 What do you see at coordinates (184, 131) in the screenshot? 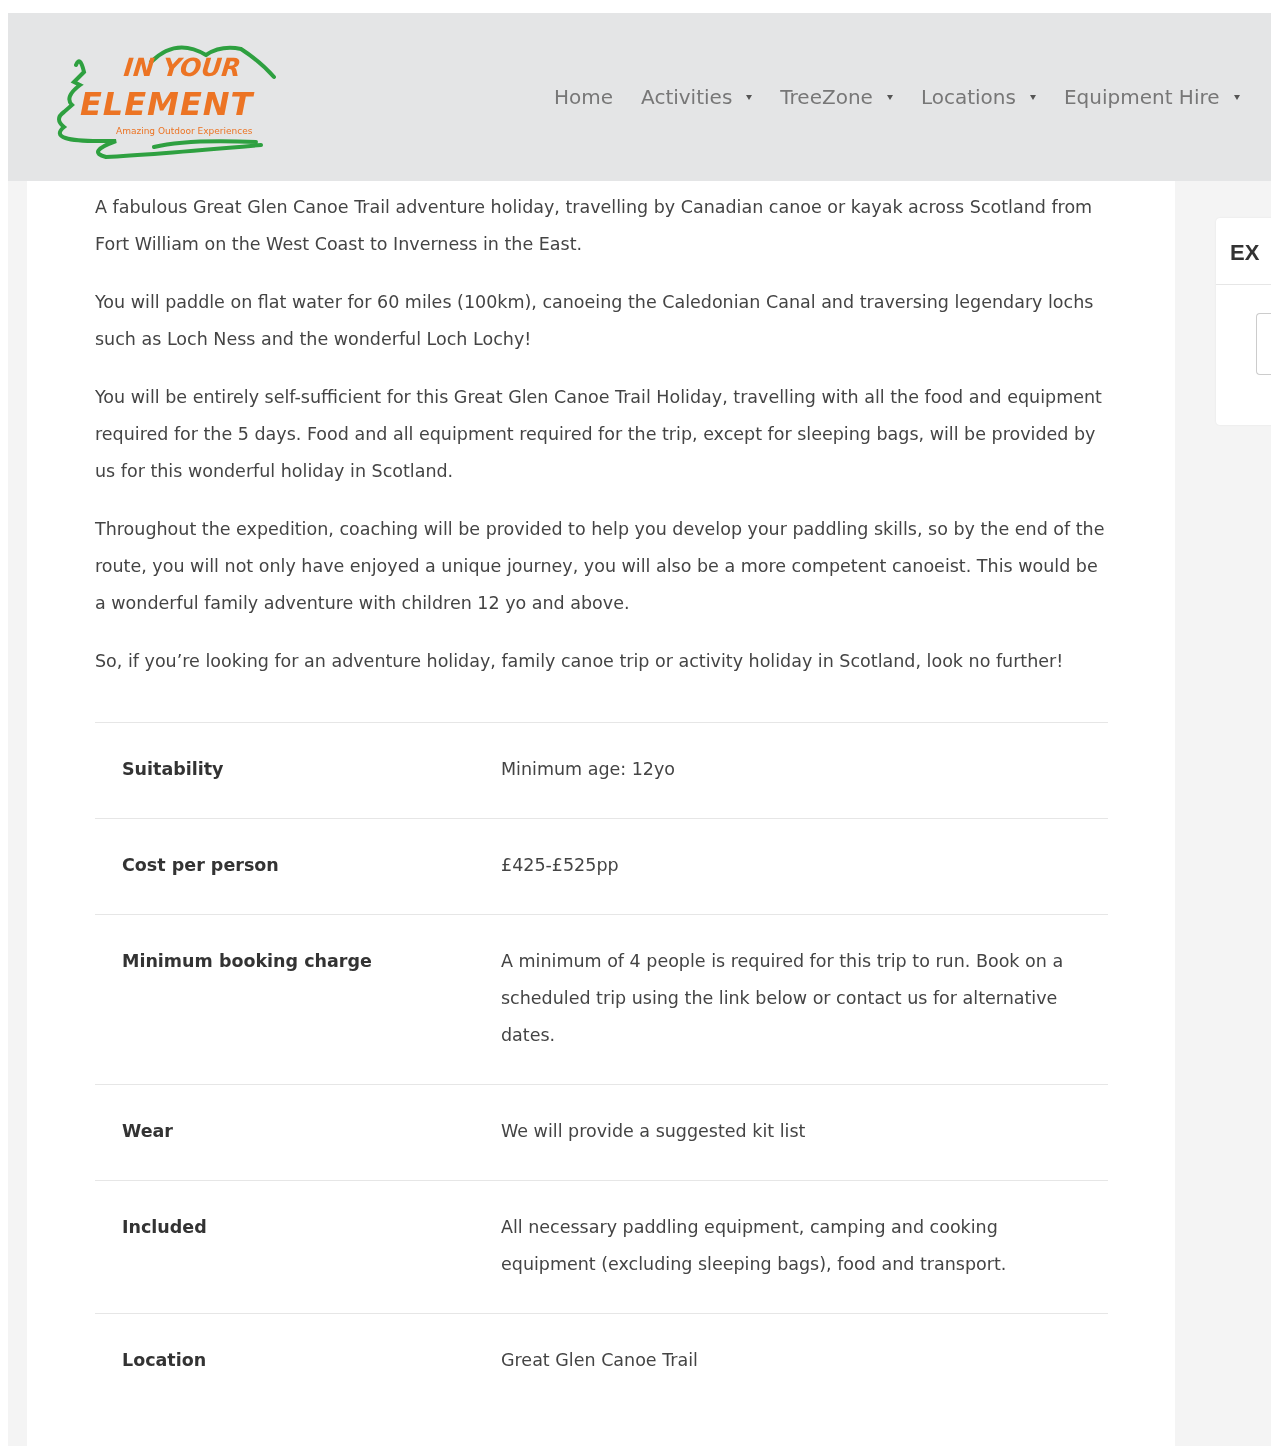
I see `logo-tagline: Amazing Outdoor Experiences` at bounding box center [184, 131].